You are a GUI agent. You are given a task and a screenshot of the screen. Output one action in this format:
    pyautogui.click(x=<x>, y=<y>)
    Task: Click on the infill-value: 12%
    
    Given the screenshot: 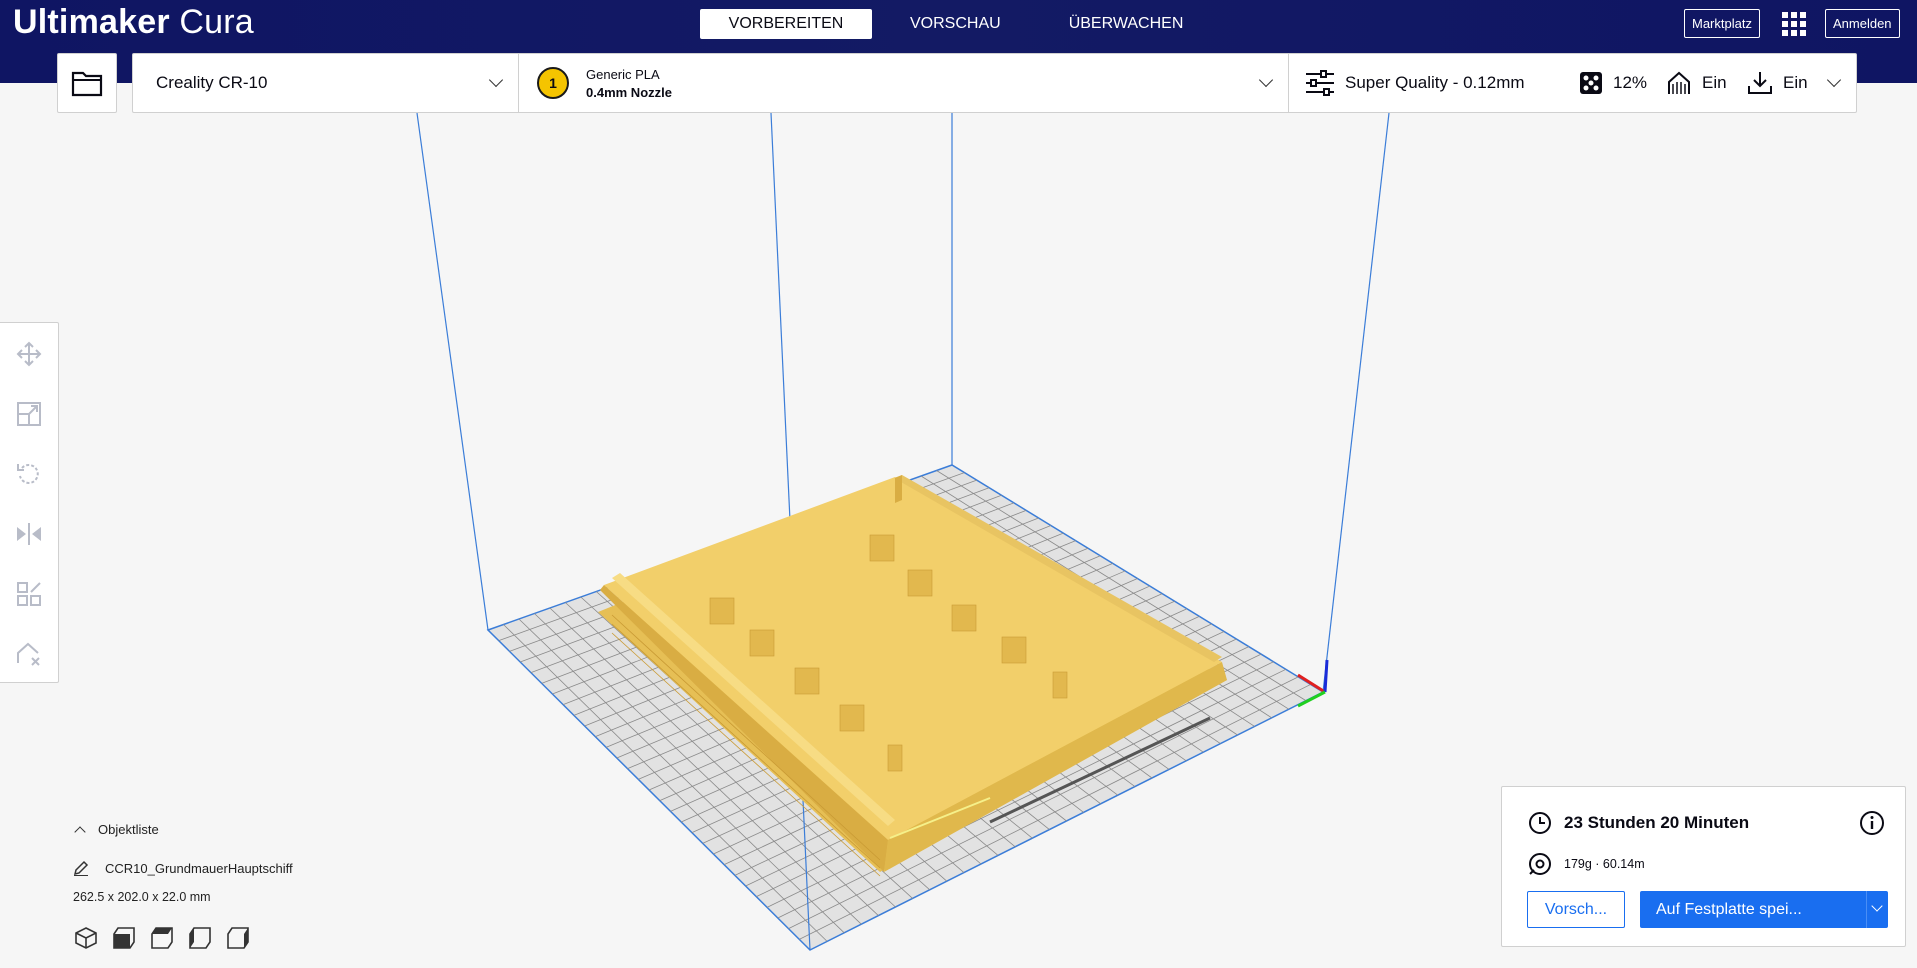 What is the action you would take?
    pyautogui.click(x=1630, y=82)
    